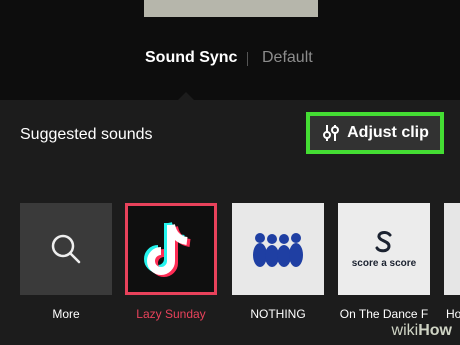  What do you see at coordinates (331, 133) in the screenshot?
I see `sliders-icon` at bounding box center [331, 133].